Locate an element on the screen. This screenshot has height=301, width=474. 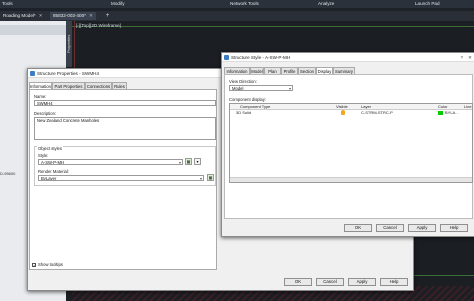
render-material-icon: ▦ is located at coordinates (210, 177).